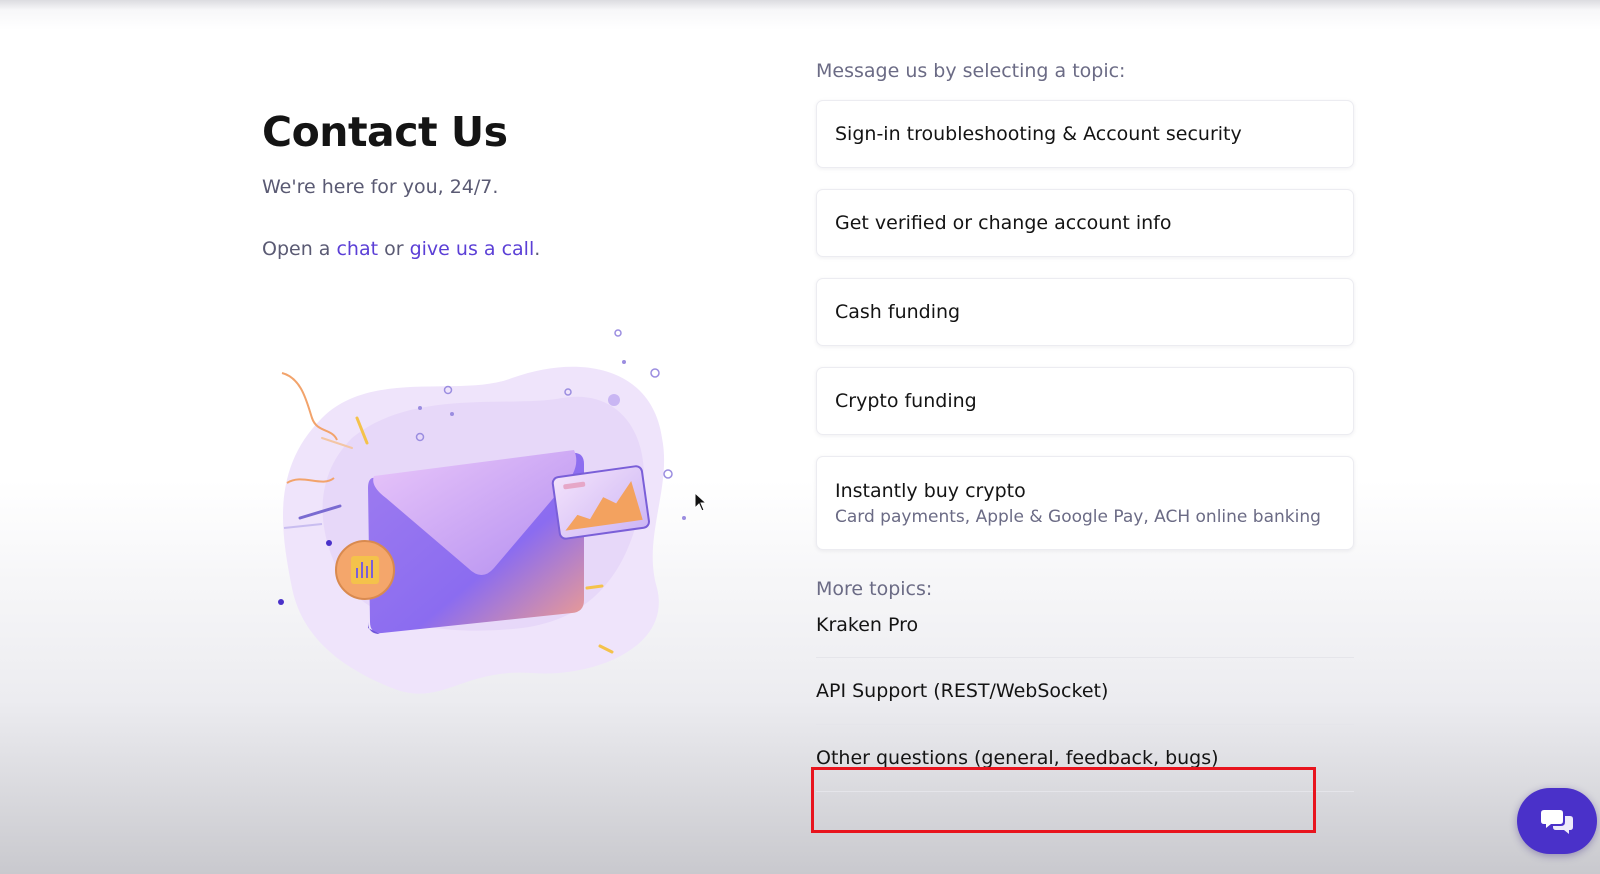 This screenshot has height=874, width=1600. What do you see at coordinates (380, 187) in the screenshot?
I see `page-subtitle: We're here for you, 24/7.` at bounding box center [380, 187].